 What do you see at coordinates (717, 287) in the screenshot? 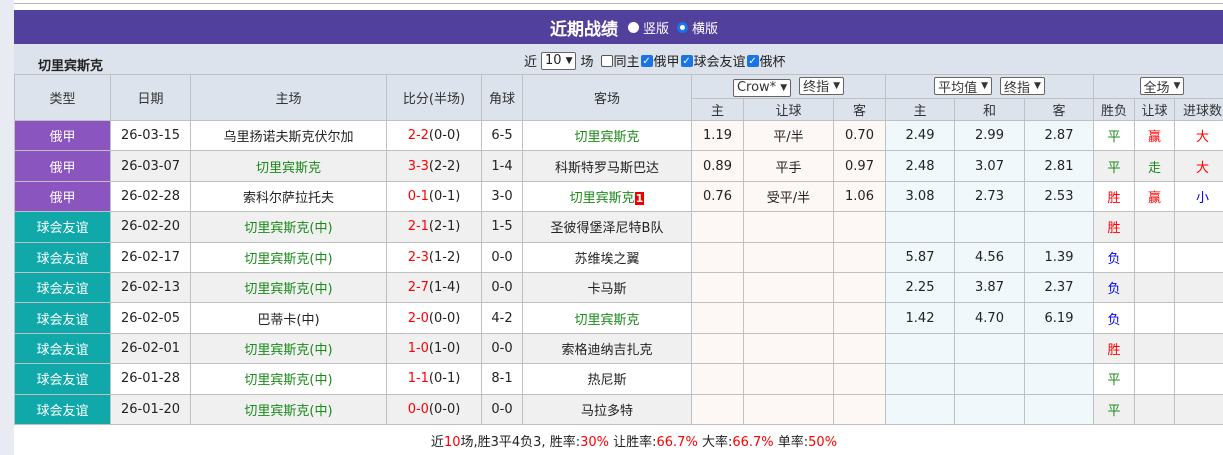
I see `crow-home-odds` at bounding box center [717, 287].